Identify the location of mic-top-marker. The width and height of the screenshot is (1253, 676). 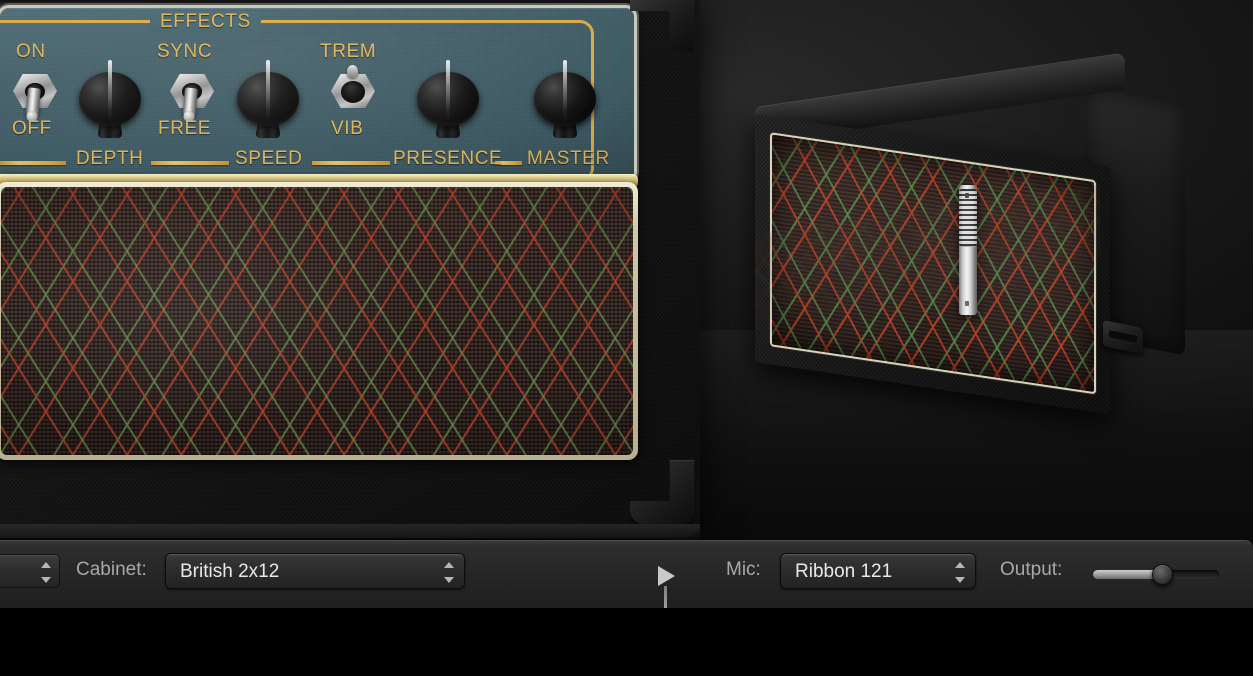
(967, 195).